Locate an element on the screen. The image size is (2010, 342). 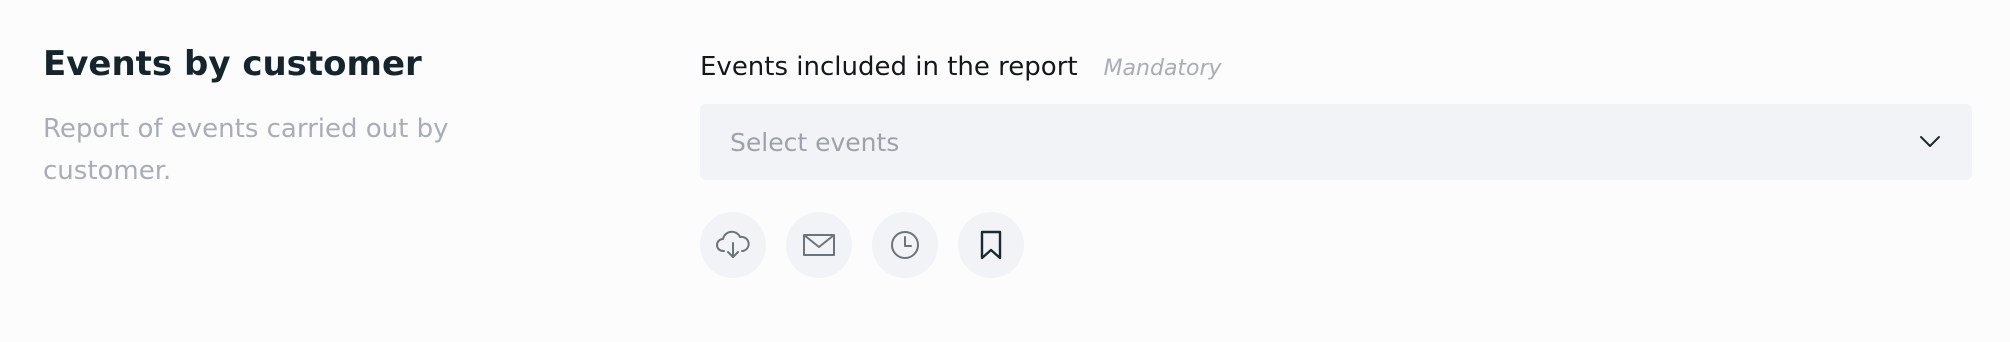
report-actions is located at coordinates (1336, 245).